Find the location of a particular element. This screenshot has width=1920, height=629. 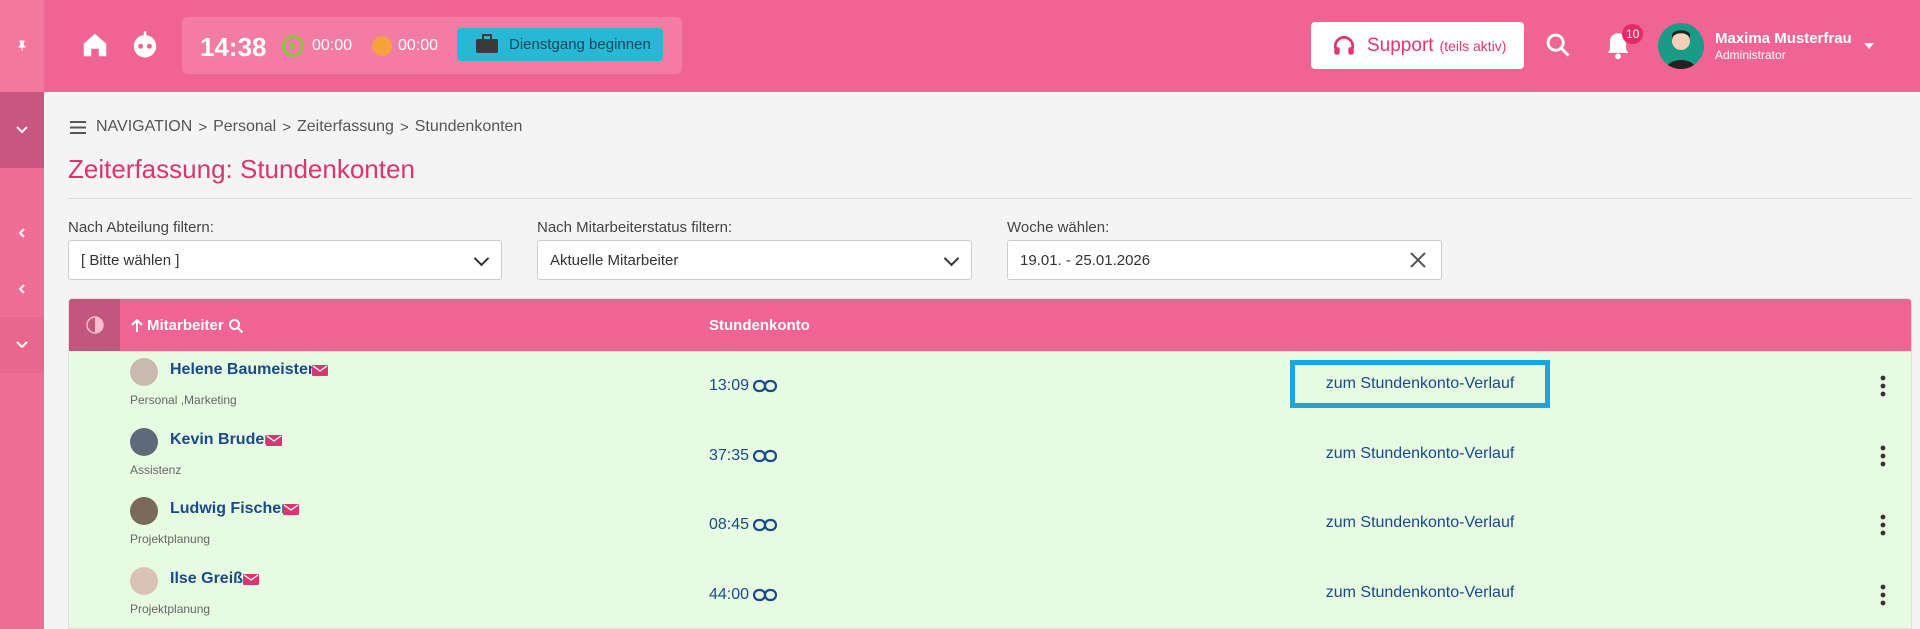

week-filter-label: Woche wählen: is located at coordinates (1058, 227).